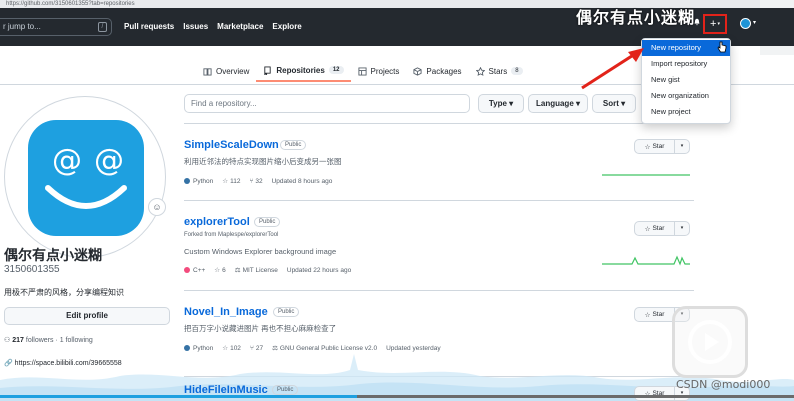  I want to click on repo-license: ⚖ MIT License, so click(256, 270).